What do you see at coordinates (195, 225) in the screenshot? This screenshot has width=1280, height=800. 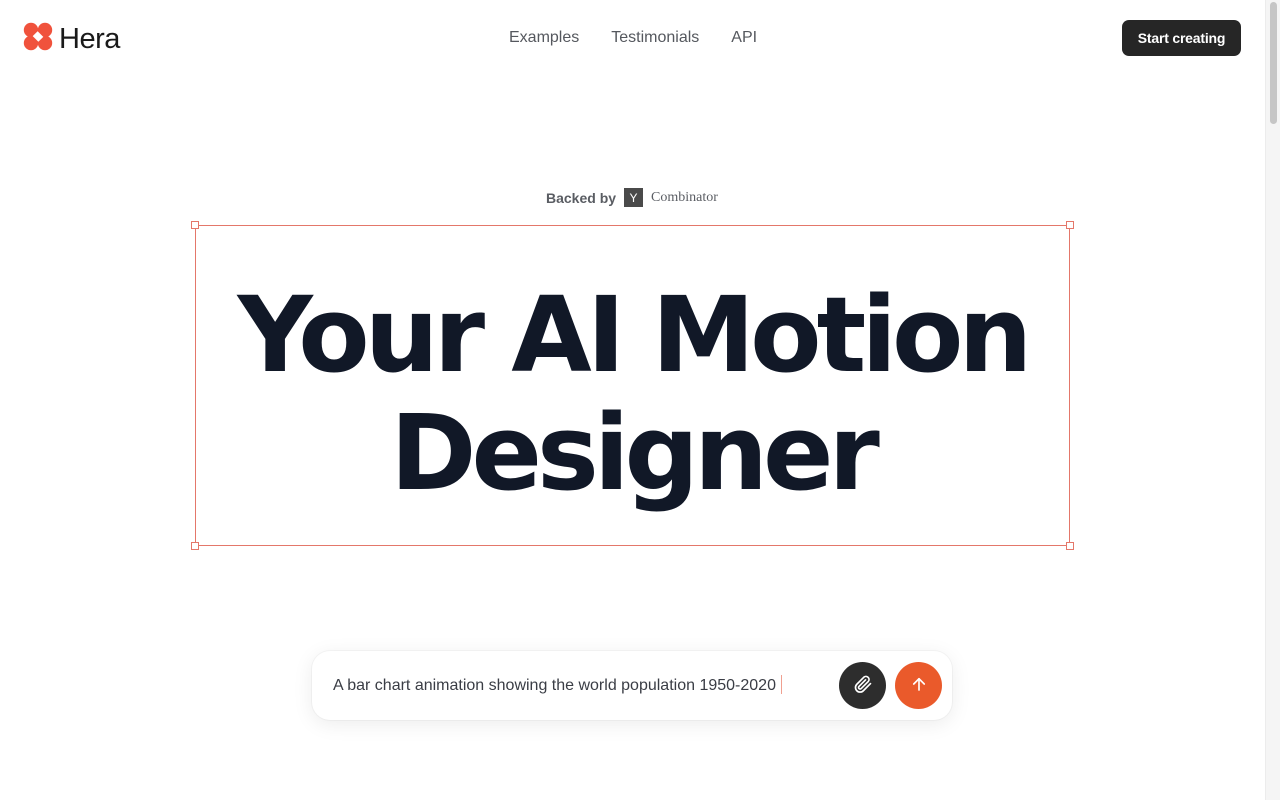 I see `resize-handle-top-left` at bounding box center [195, 225].